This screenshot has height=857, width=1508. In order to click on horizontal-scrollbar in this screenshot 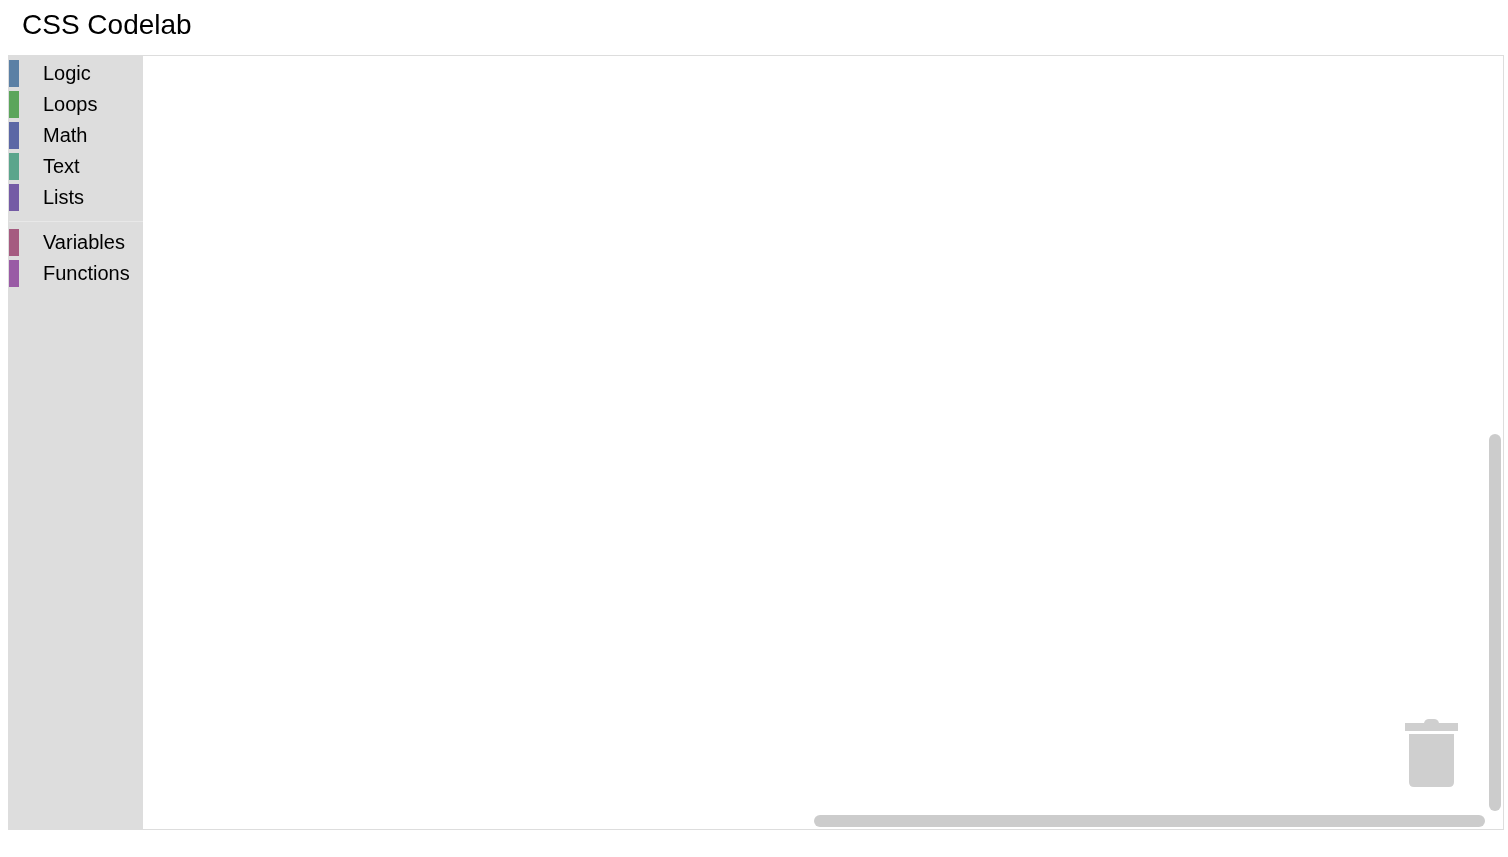, I will do `click(1149, 821)`.